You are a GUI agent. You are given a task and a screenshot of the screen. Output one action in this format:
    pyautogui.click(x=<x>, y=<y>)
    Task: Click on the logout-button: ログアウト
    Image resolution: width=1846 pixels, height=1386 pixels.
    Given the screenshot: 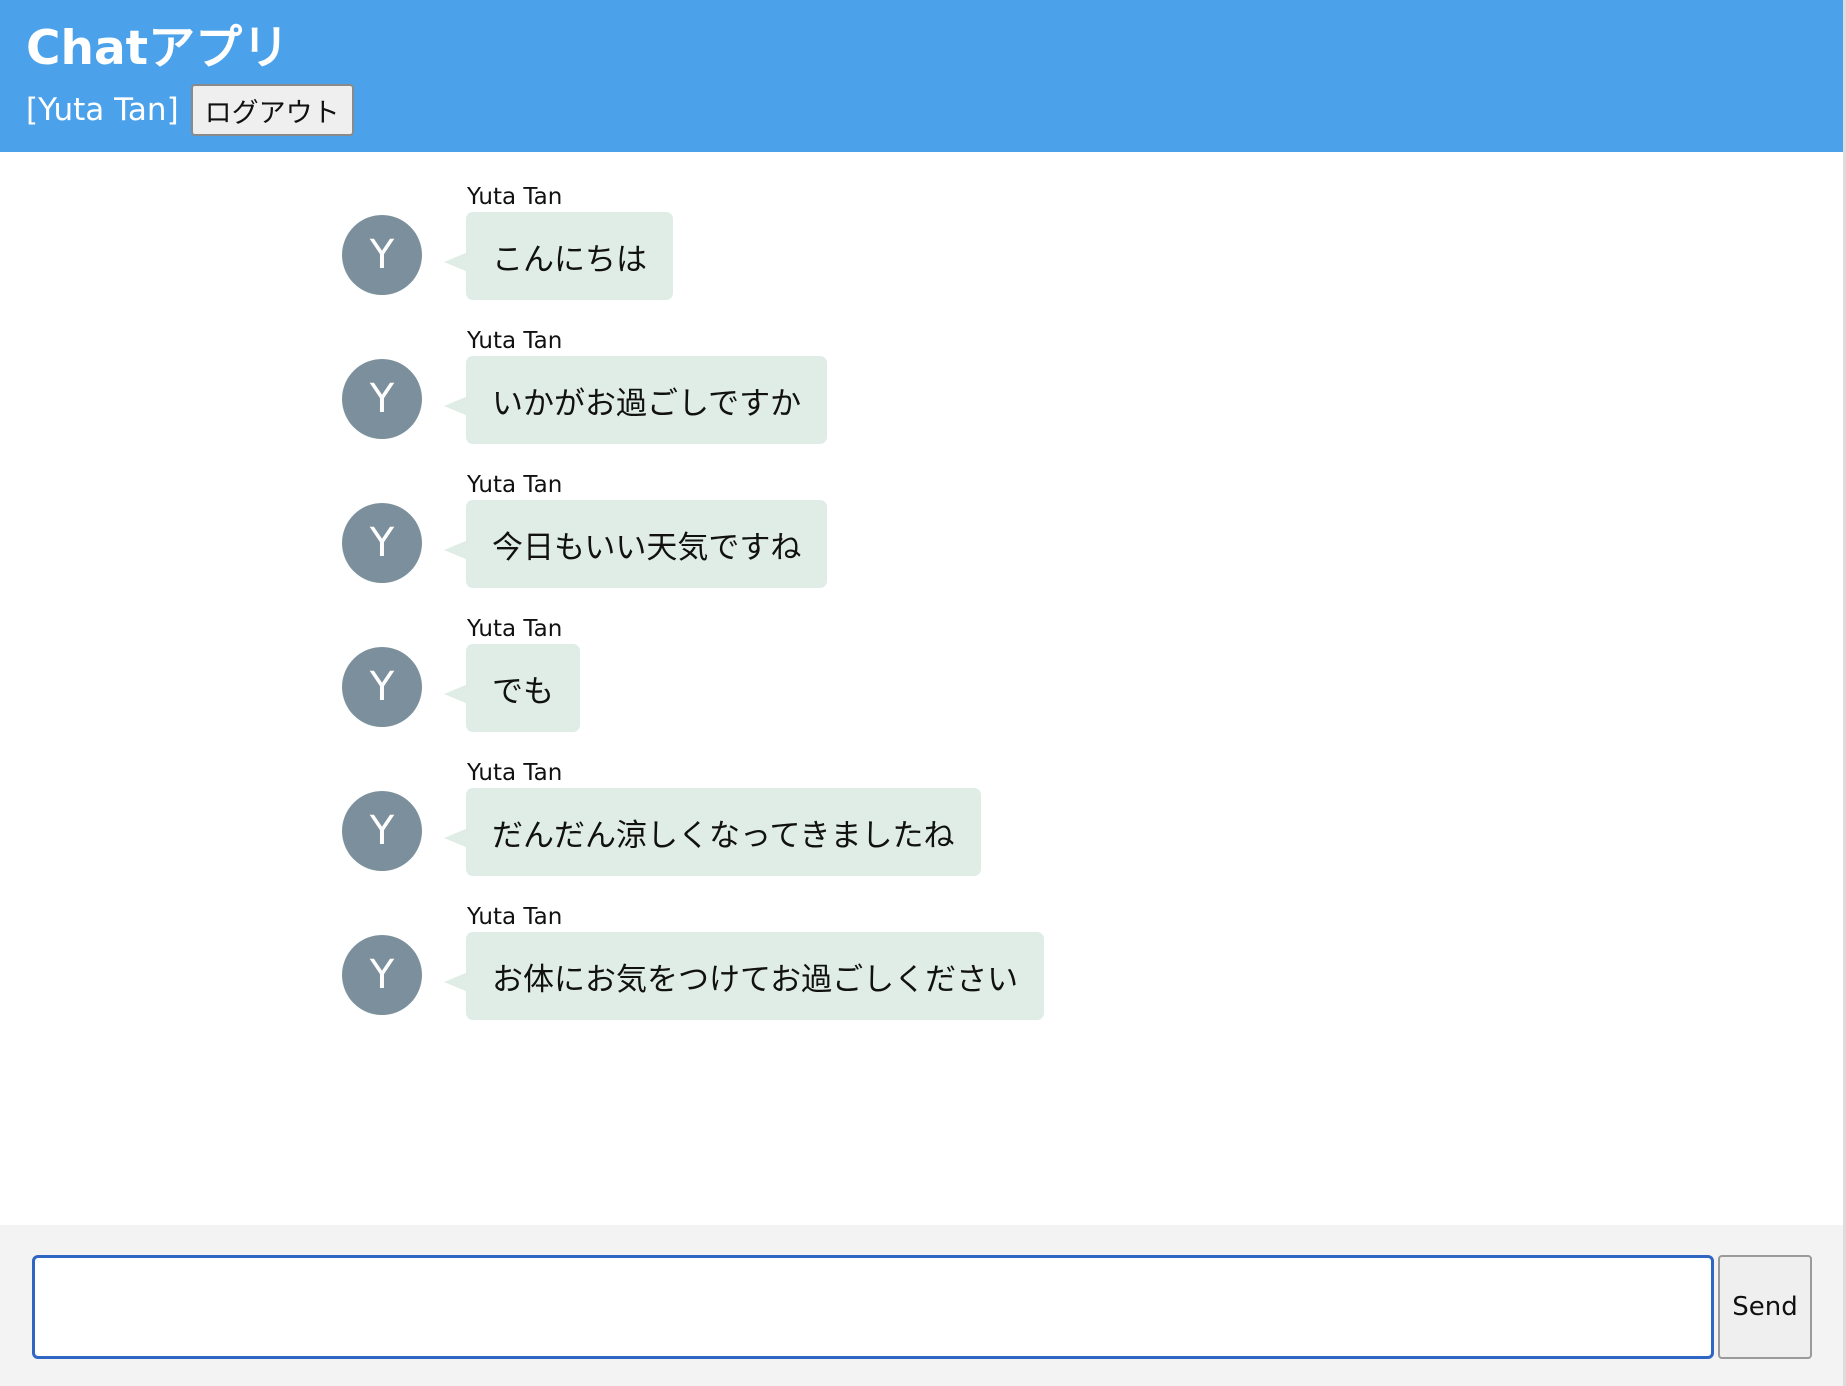 What is the action you would take?
    pyautogui.click(x=272, y=110)
    